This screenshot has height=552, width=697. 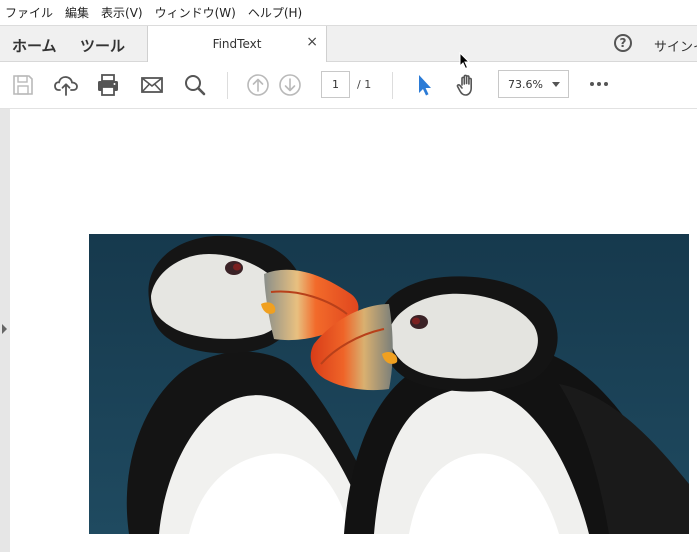 What do you see at coordinates (556, 84) in the screenshot?
I see `chevron-down-icon` at bounding box center [556, 84].